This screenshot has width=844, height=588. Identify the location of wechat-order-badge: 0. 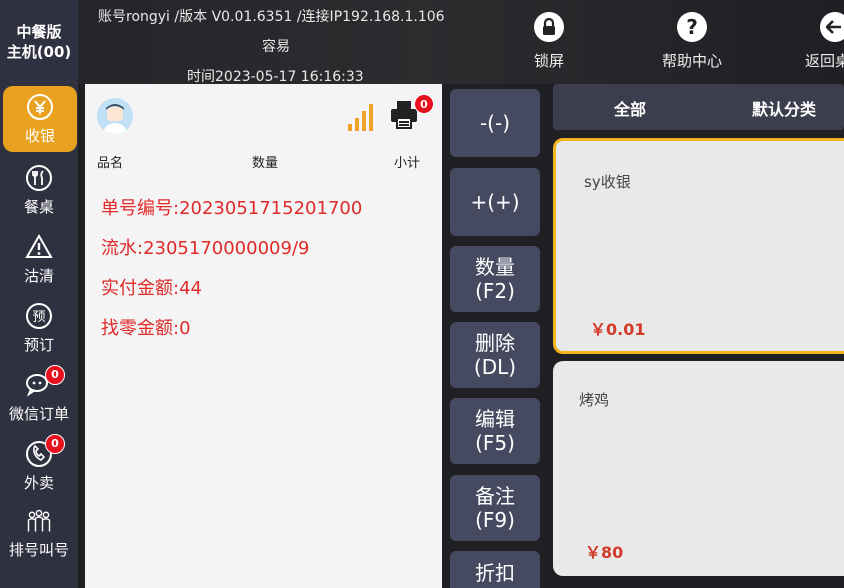
(55, 374).